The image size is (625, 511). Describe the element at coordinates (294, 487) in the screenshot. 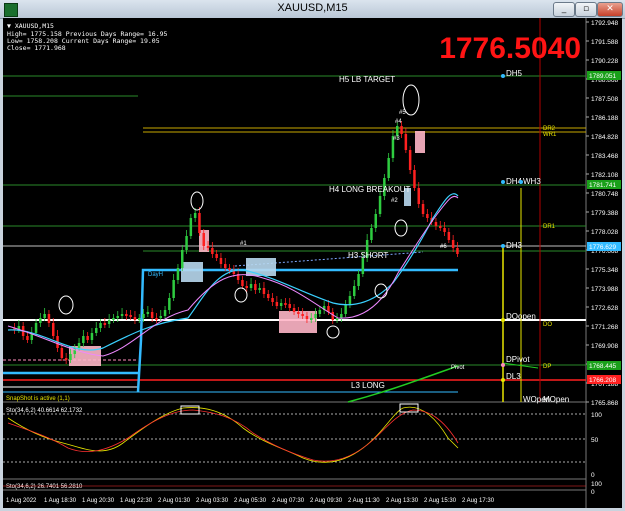

I see `stochastic-panel-2: Sto(34,6,2) 26.7401 56.2810` at that location.